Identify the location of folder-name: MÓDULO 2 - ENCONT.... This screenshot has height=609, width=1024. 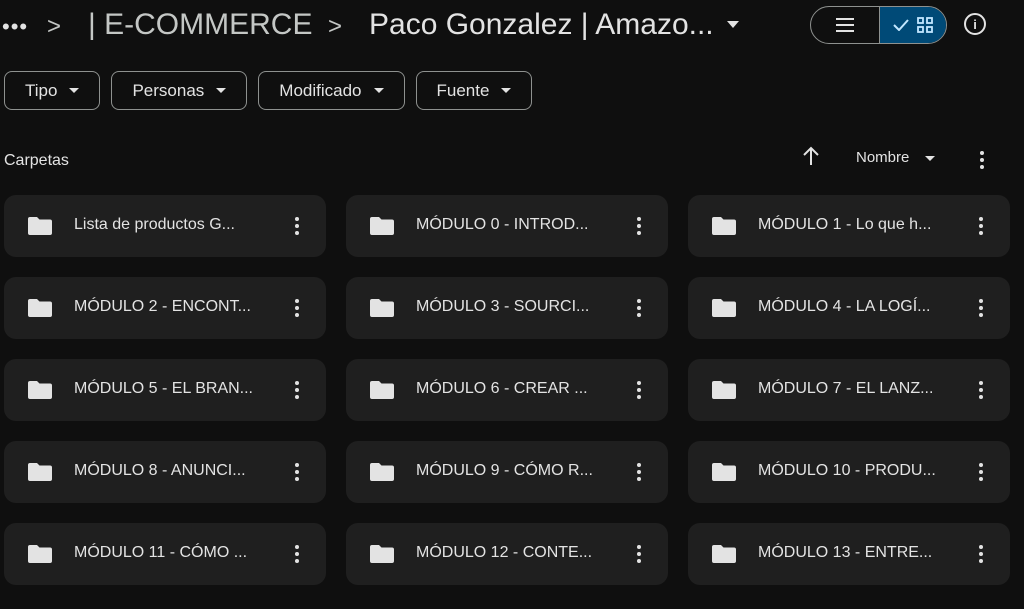
(162, 306).